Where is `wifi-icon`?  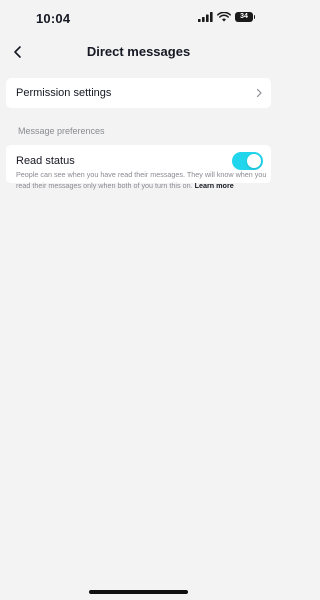 wifi-icon is located at coordinates (224, 17).